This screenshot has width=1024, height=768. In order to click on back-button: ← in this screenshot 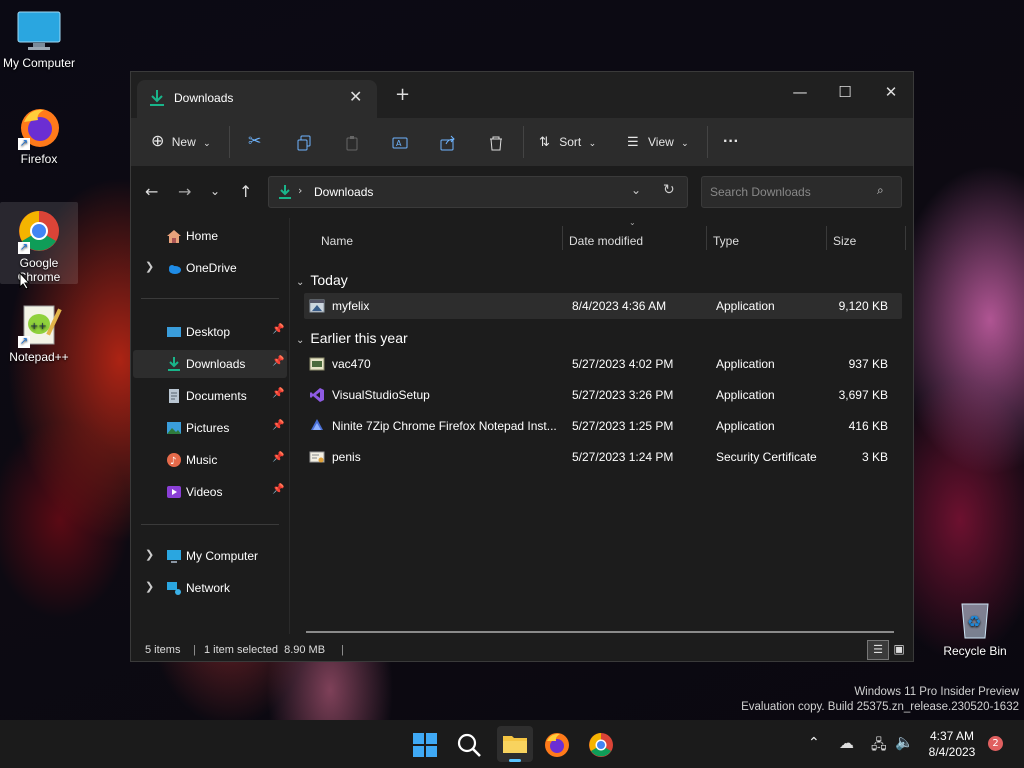, I will do `click(151, 191)`.